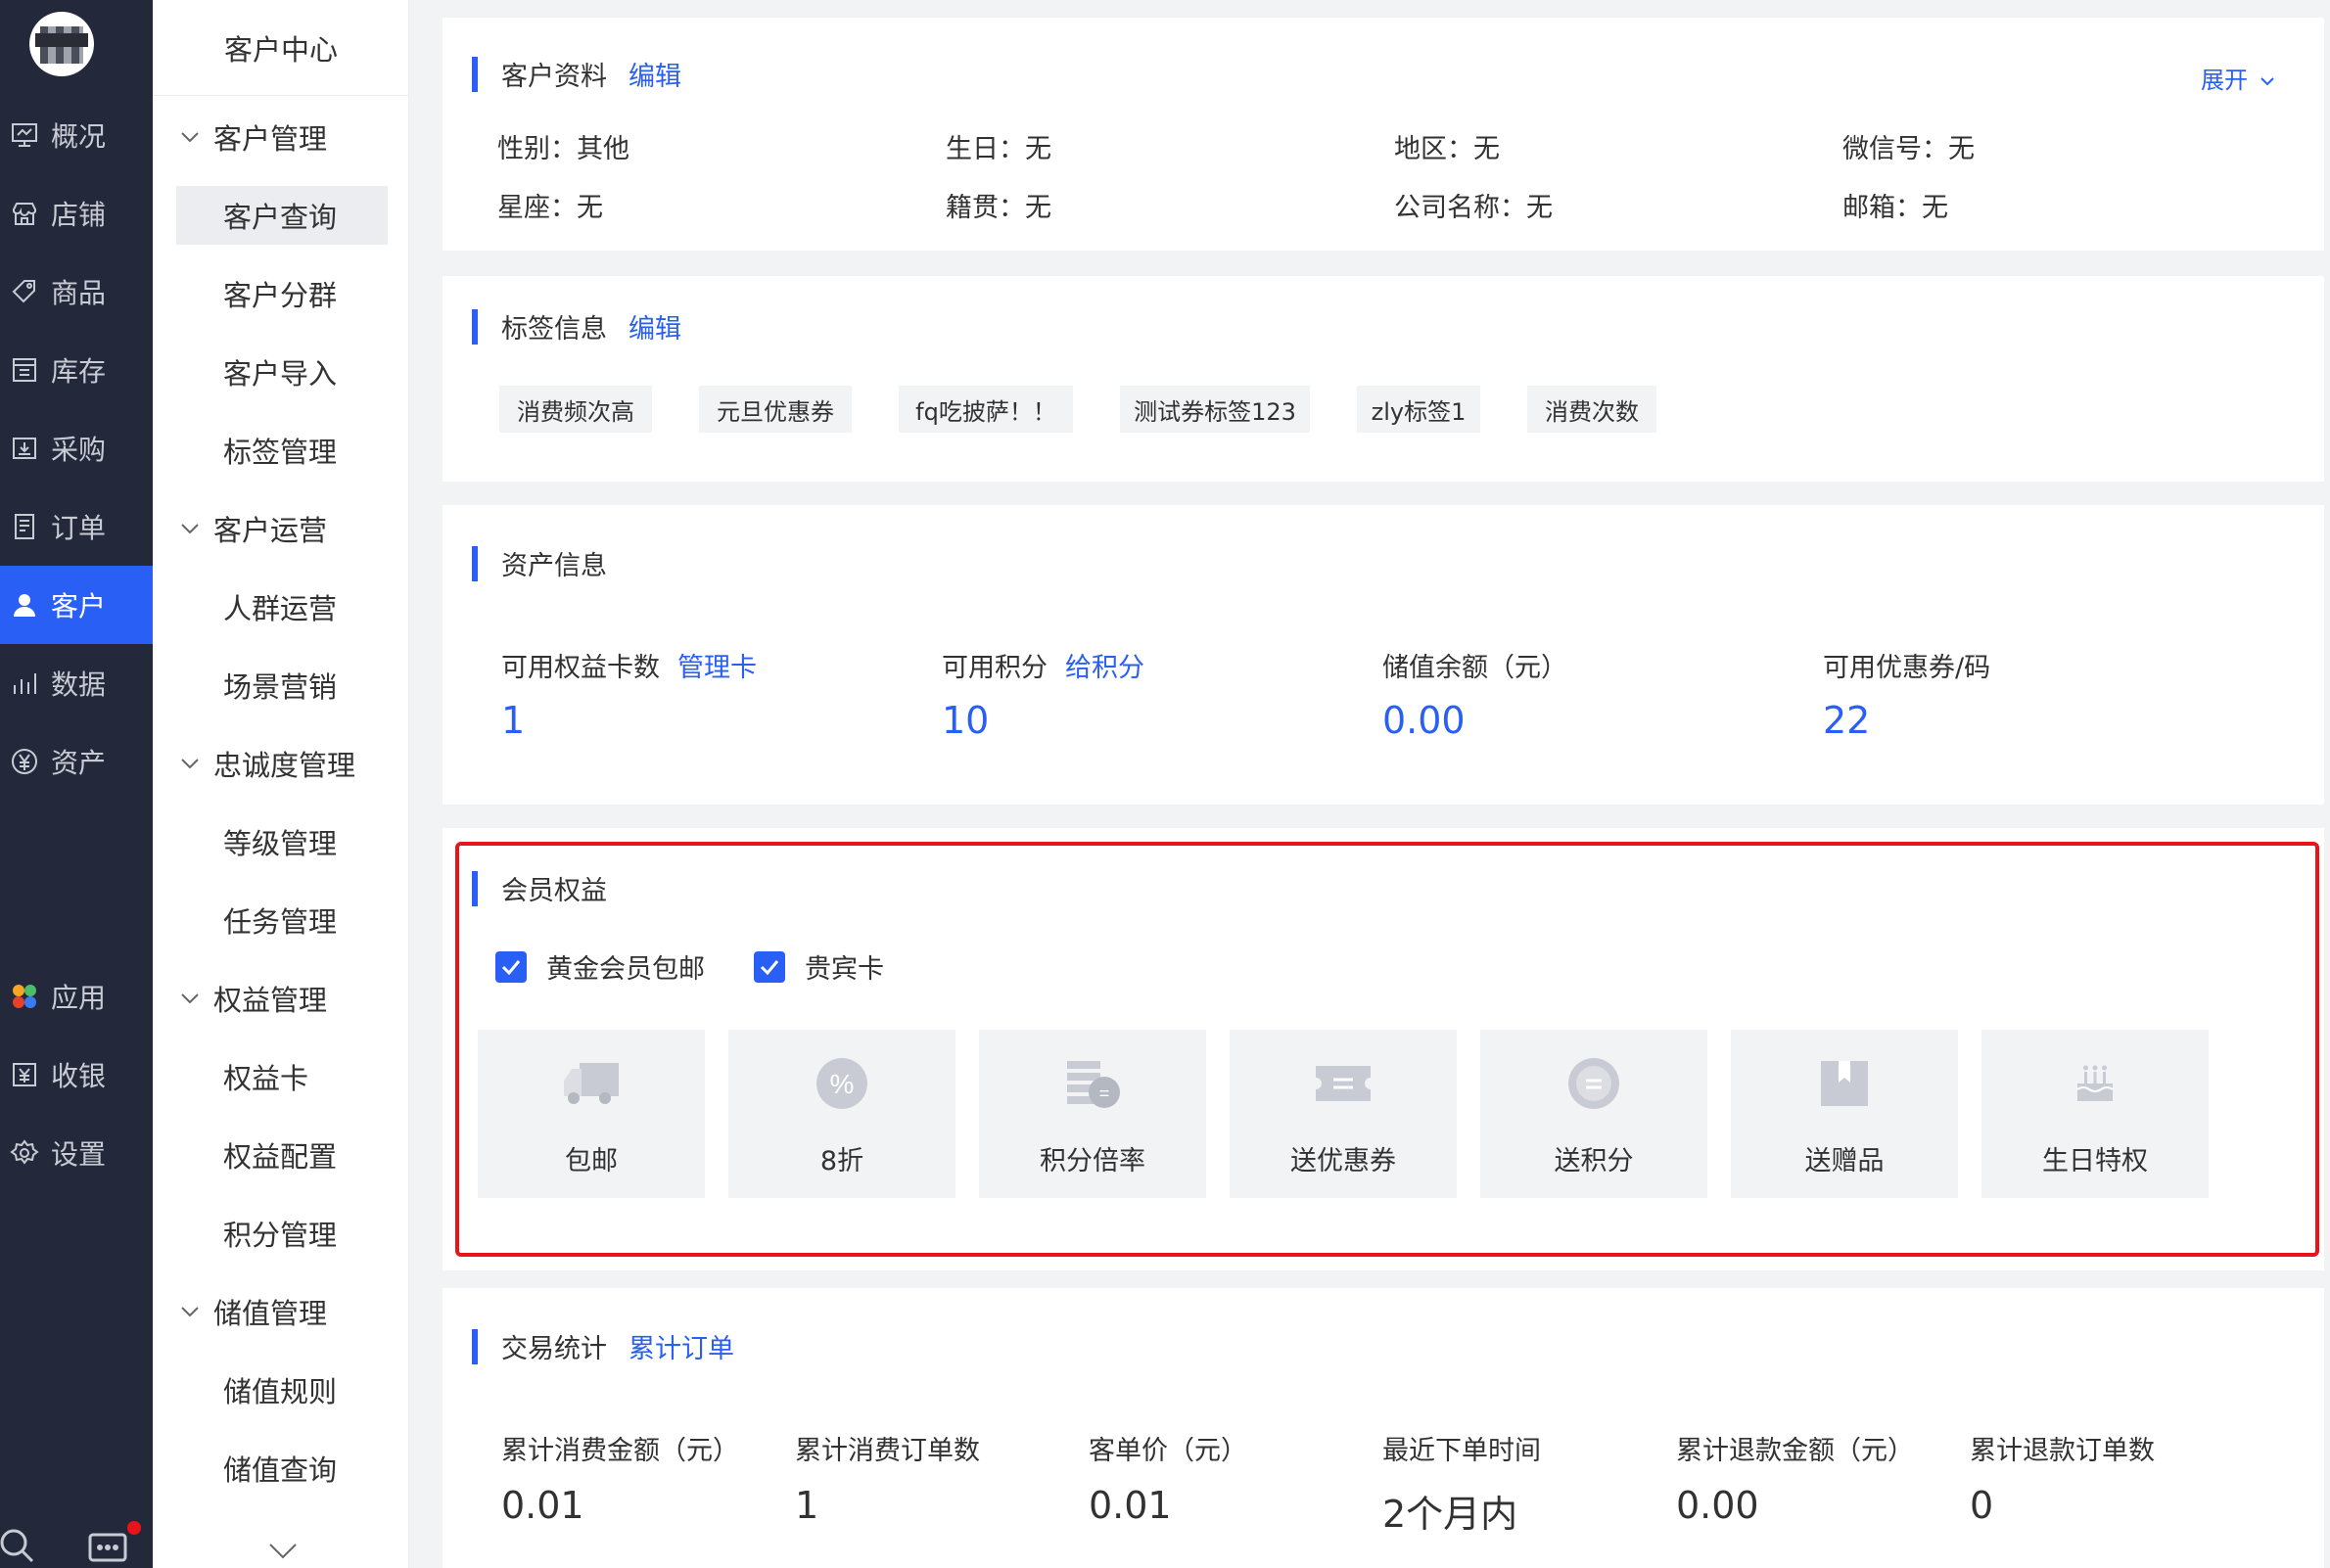 The height and width of the screenshot is (1568, 2330). Describe the element at coordinates (253, 998) in the screenshot. I see `sidebar-group-benefit-management: 权益管理` at that location.